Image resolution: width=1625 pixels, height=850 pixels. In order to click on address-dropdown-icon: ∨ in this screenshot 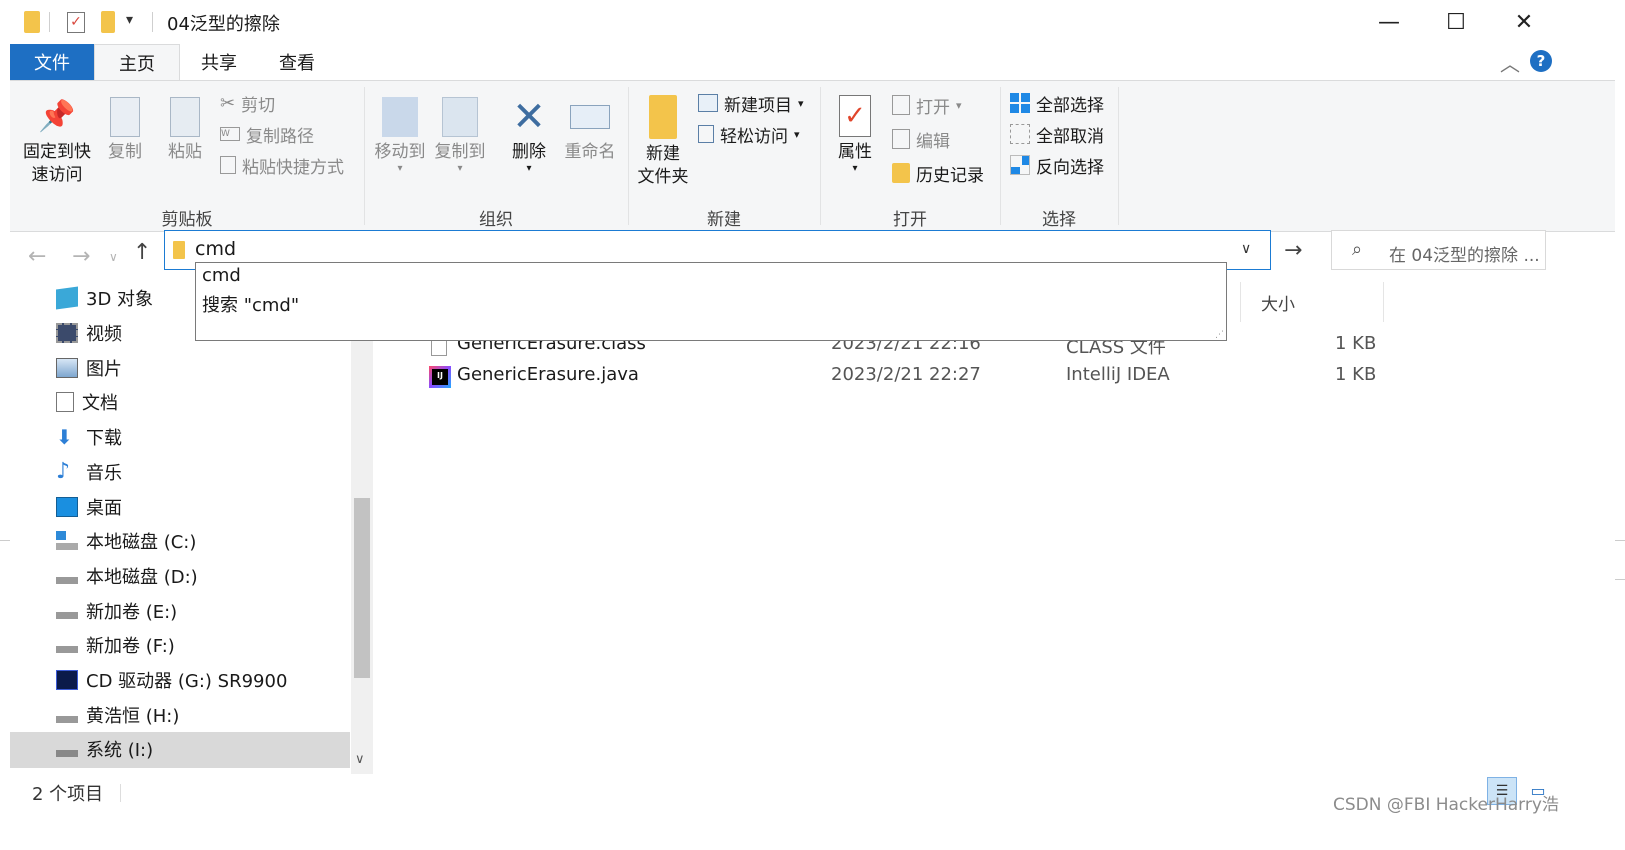, I will do `click(1246, 249)`.